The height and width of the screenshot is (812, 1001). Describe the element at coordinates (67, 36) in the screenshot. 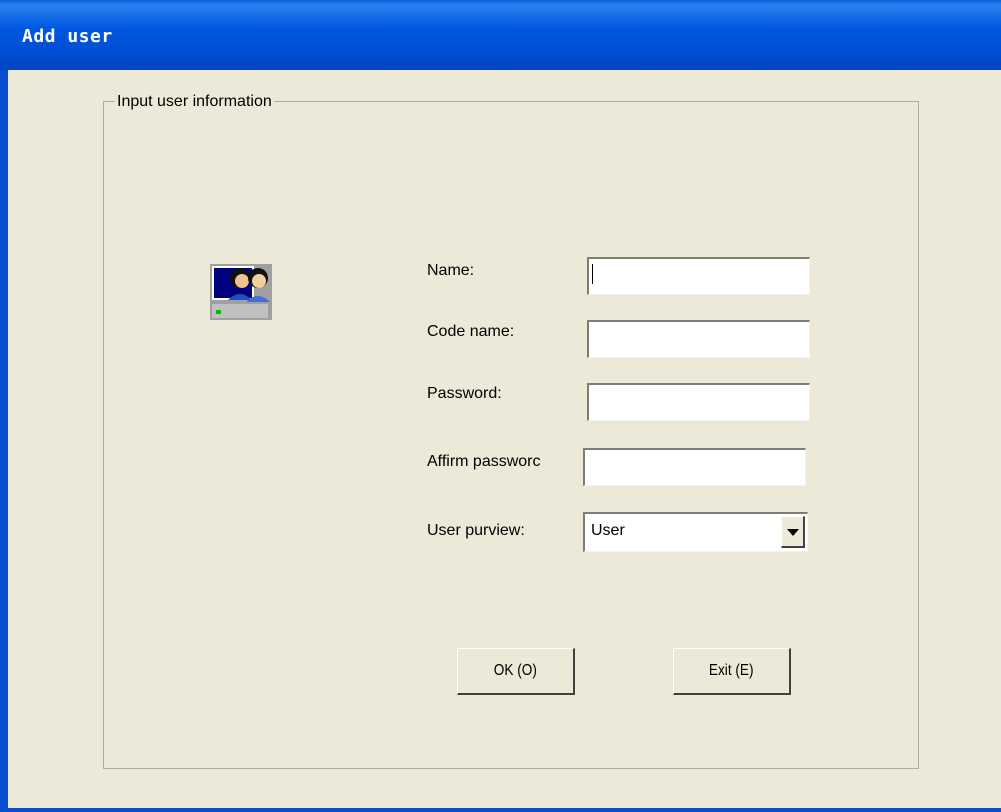

I see `window-title: Add user` at that location.